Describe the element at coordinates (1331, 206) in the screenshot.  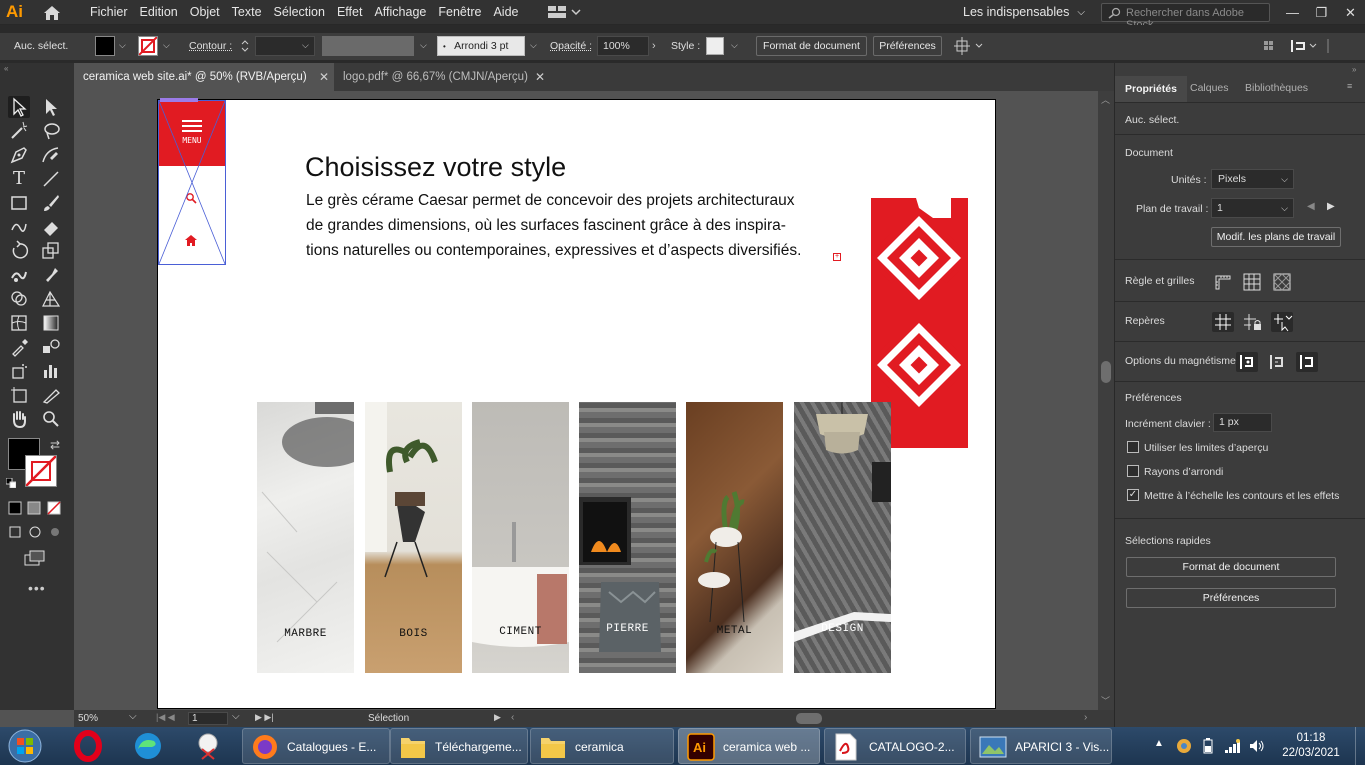
I see `next-artboard-icon: ▶` at that location.